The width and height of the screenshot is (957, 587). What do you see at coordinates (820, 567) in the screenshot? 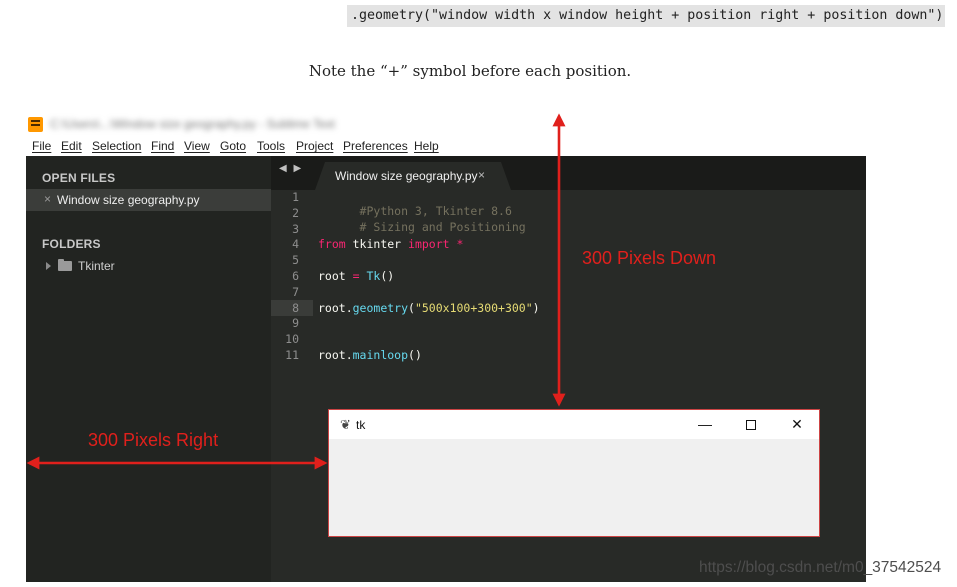
I see `watermark: https://blog.csdn.net/m0_37542524` at bounding box center [820, 567].